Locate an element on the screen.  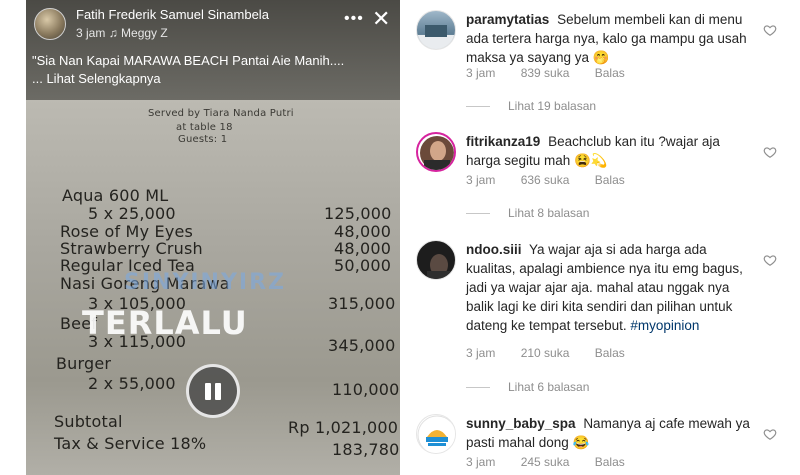
receipt-amount: Rp 1,021,000 is located at coordinates (343, 427).